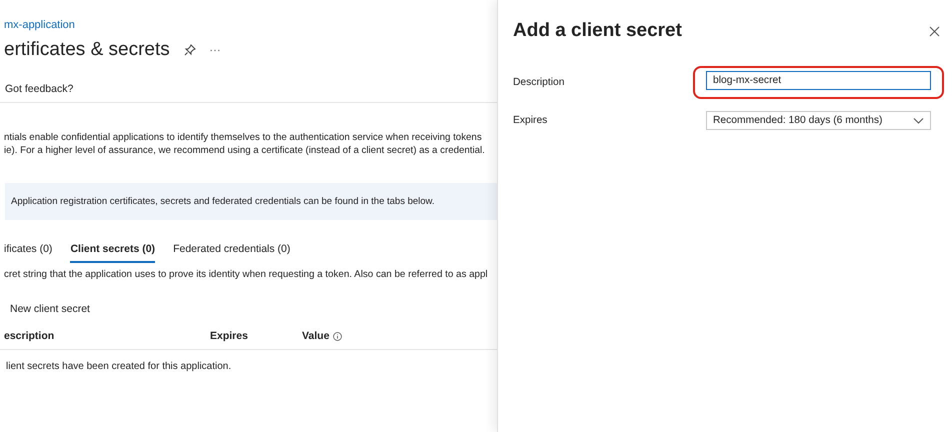 Image resolution: width=952 pixels, height=432 pixels. What do you see at coordinates (229, 336) in the screenshot?
I see `column-header: Expires` at bounding box center [229, 336].